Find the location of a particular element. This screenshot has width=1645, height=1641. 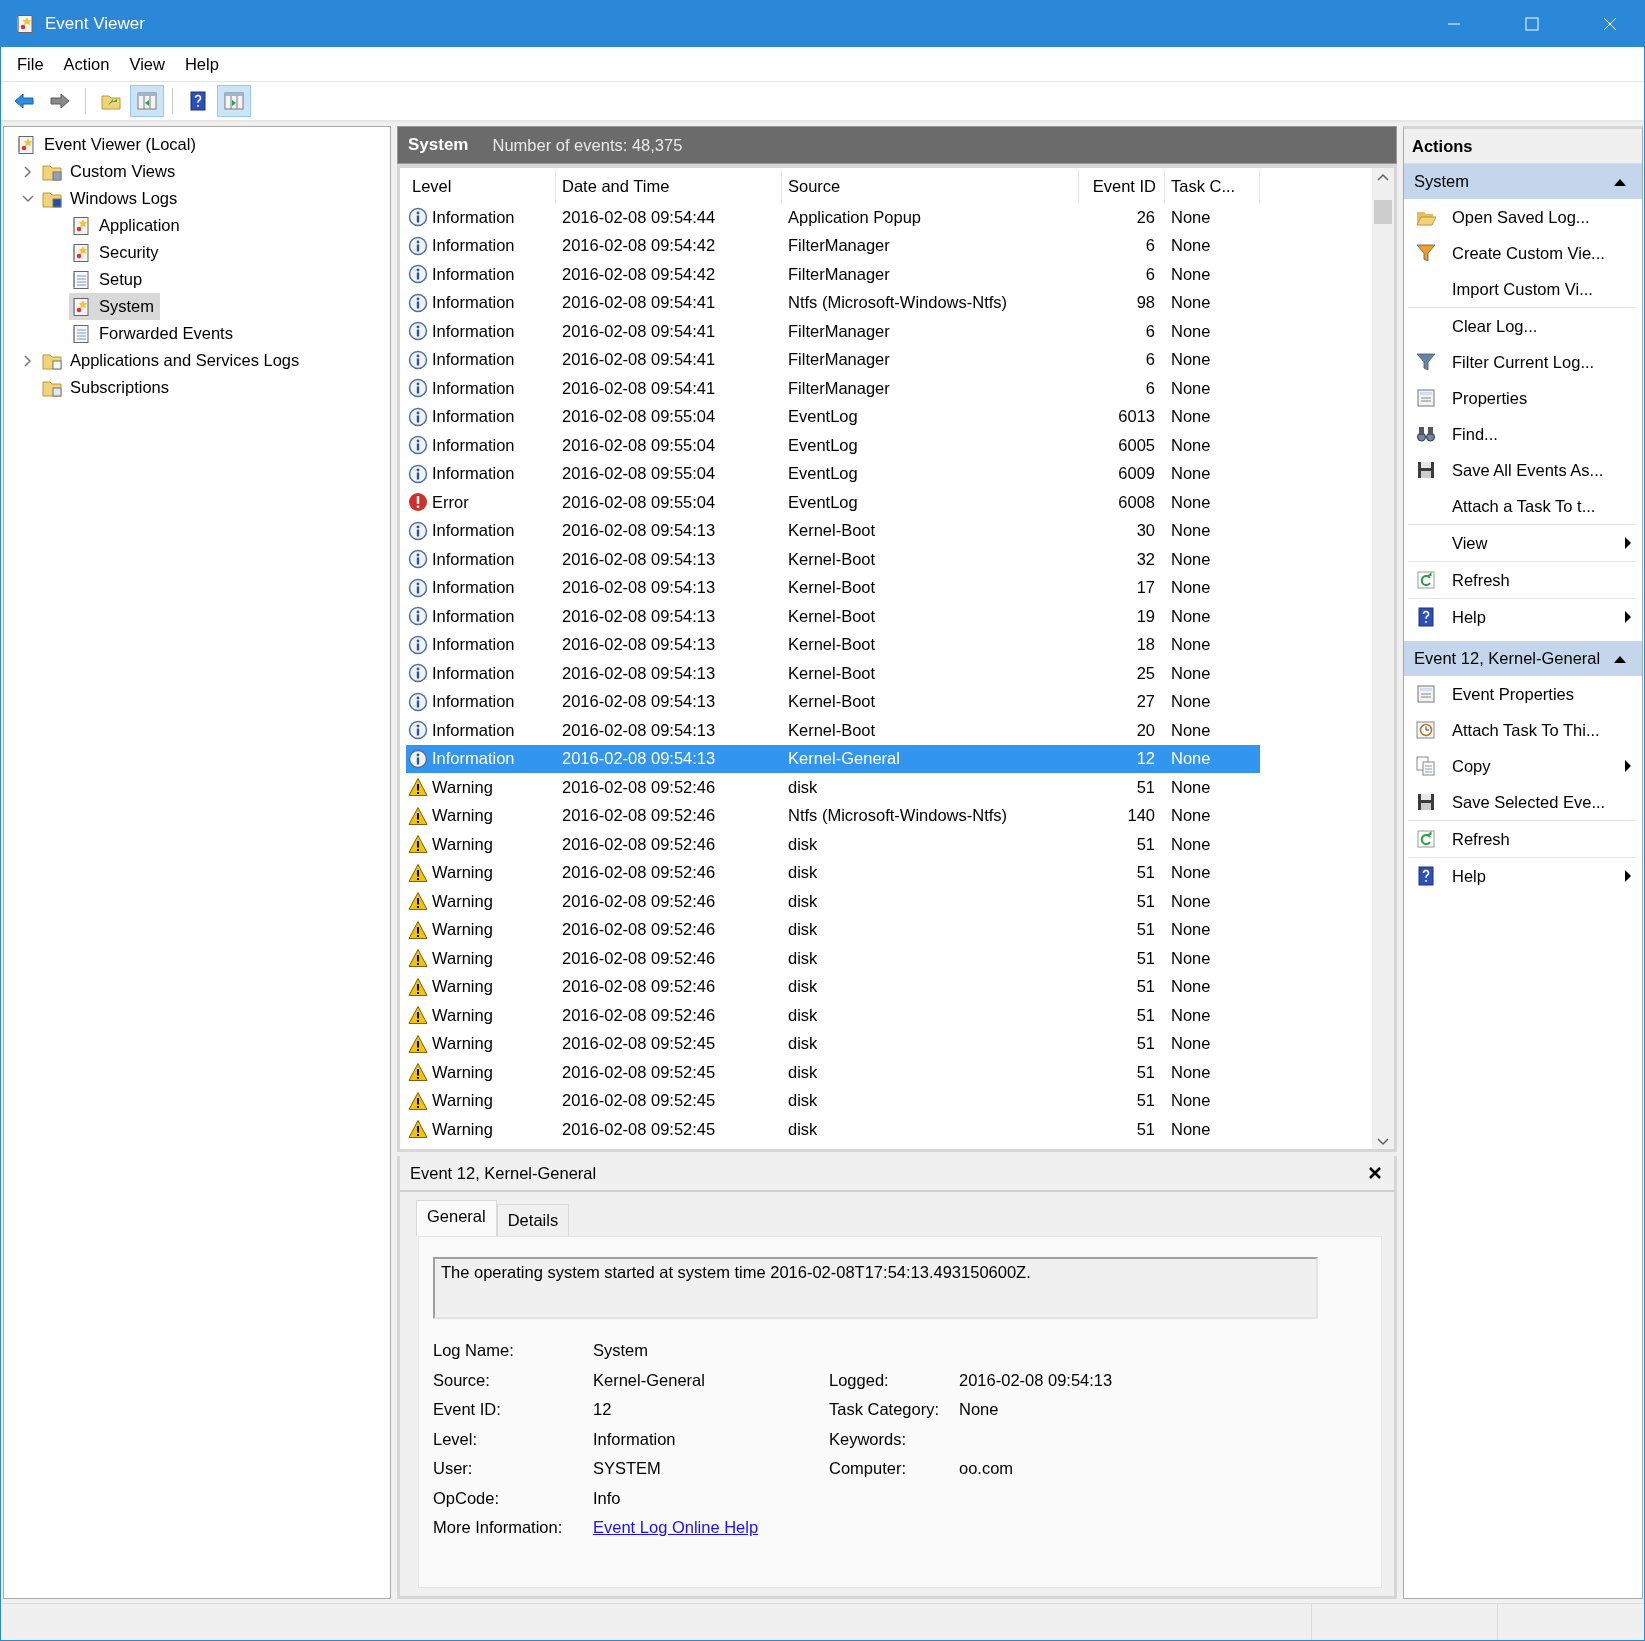

table-row: Error 2016-02-08 09:55:04 EventLog 6008 None is located at coordinates (833, 502).